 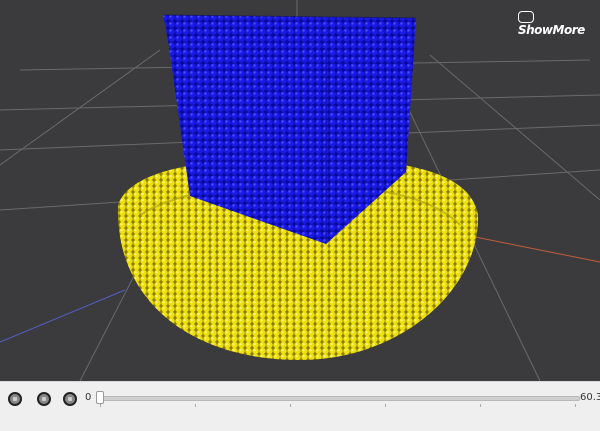 I want to click on logo-text: ShowMore, so click(x=551, y=30).